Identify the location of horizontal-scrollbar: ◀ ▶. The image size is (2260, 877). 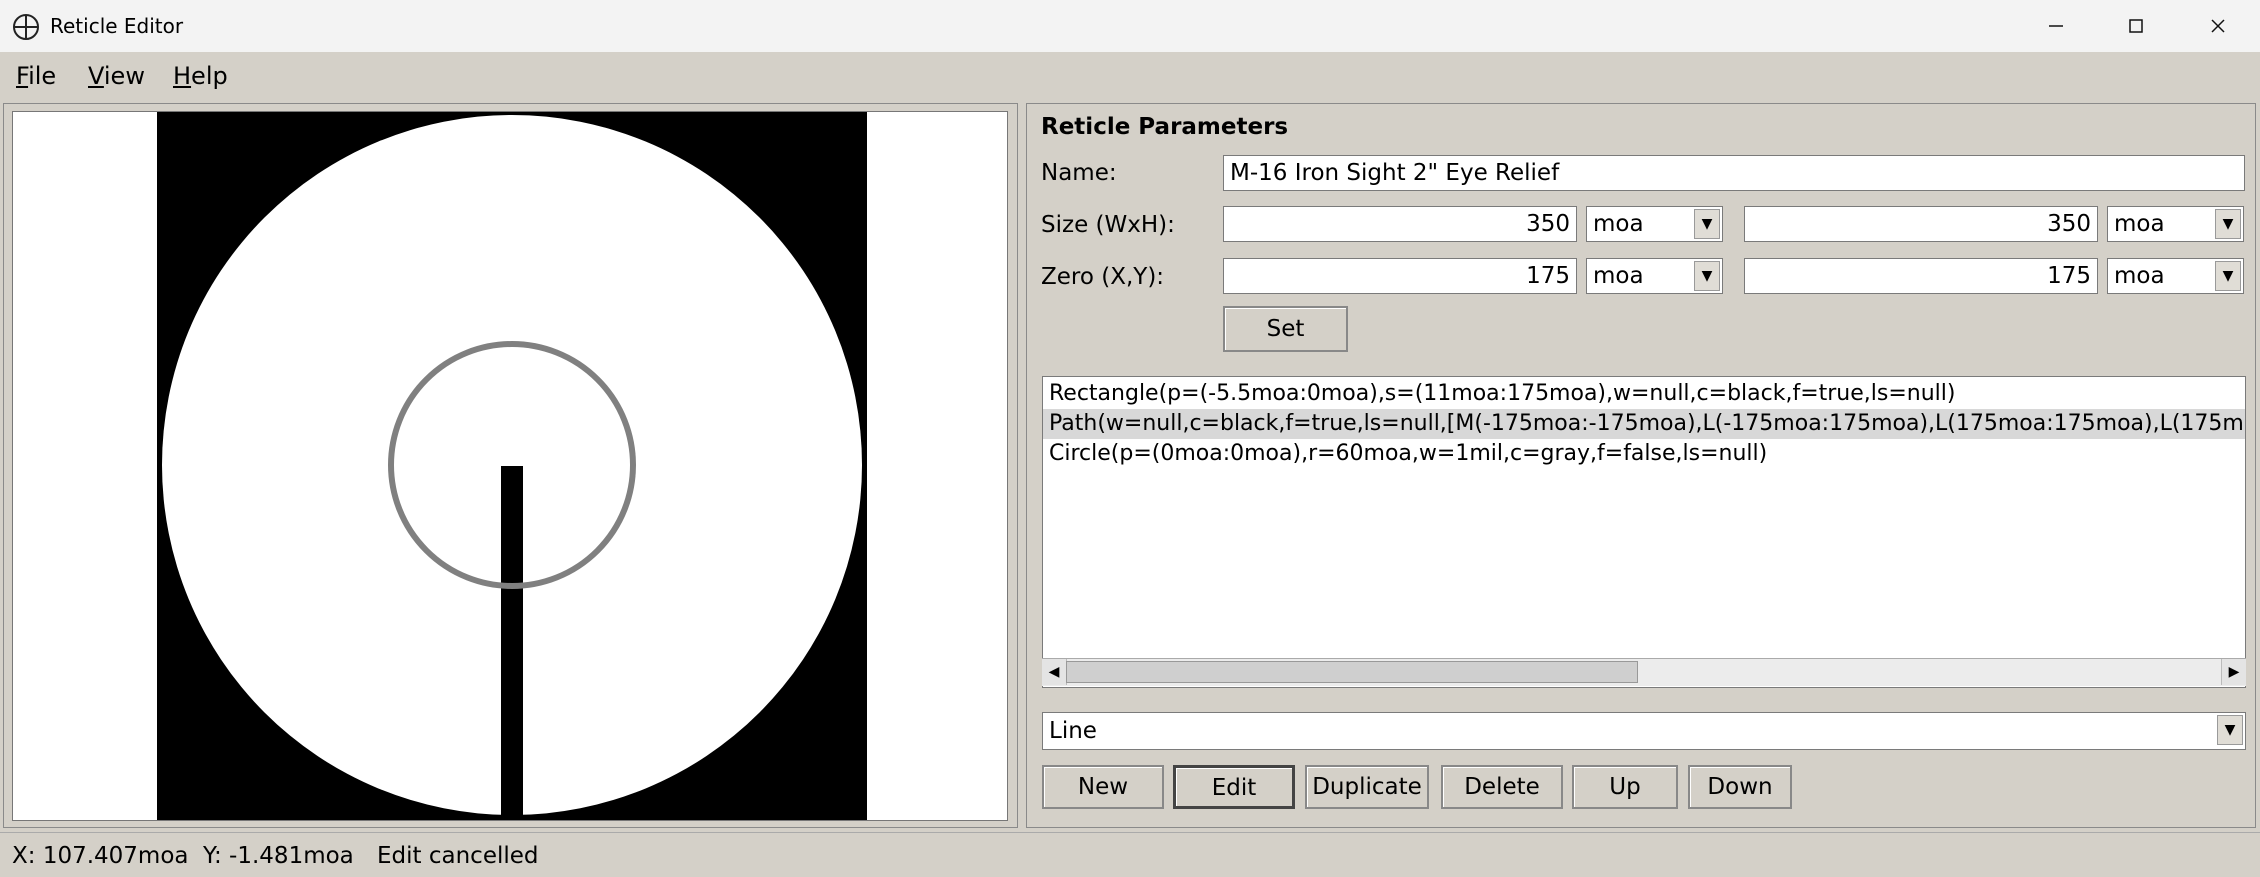
(1644, 672).